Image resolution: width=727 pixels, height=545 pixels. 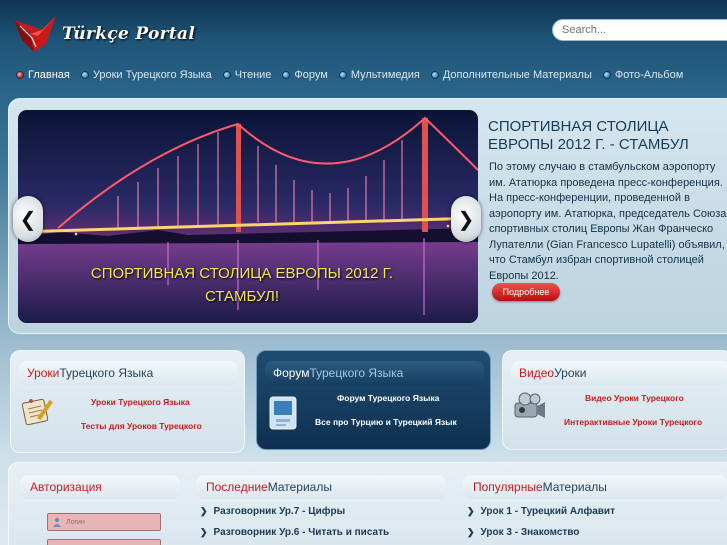 I want to click on slider-prev-button: ❮, so click(x=28, y=219).